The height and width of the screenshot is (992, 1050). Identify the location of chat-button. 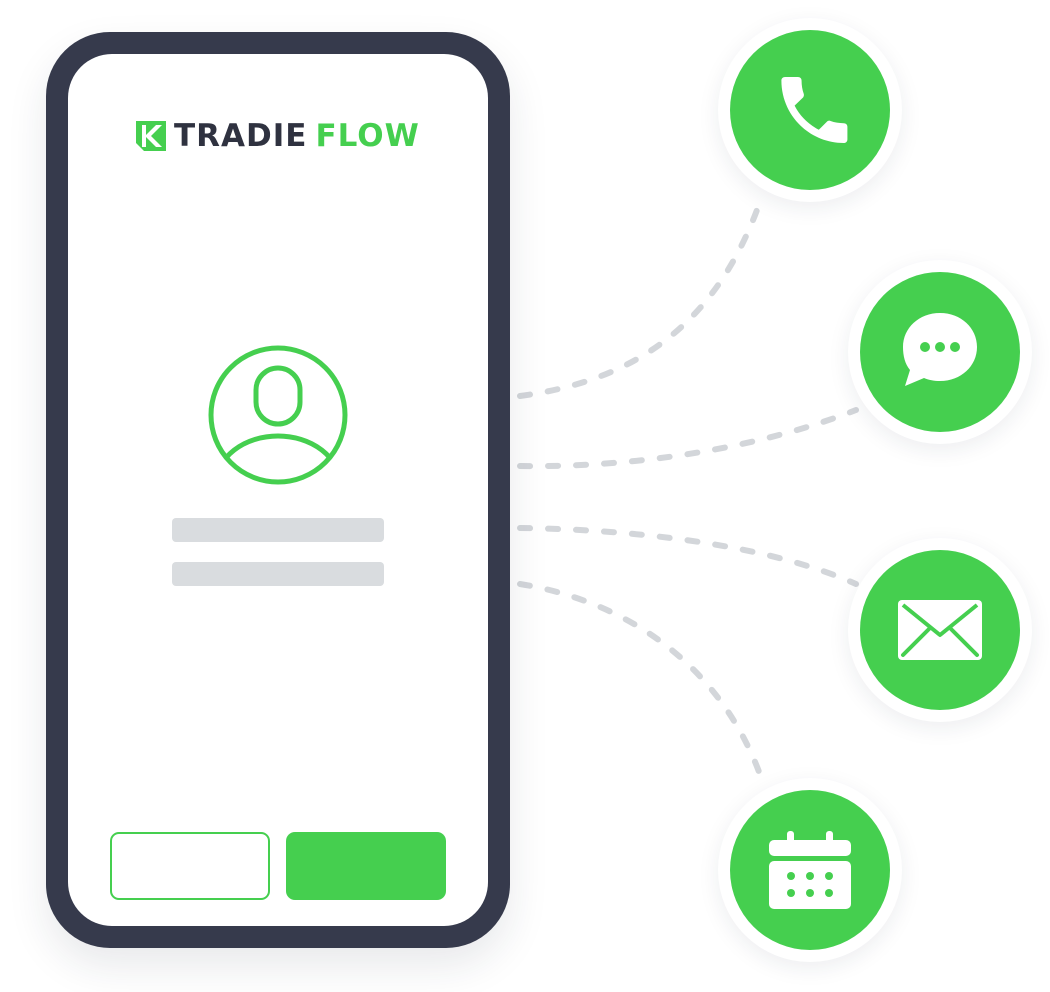
(940, 352).